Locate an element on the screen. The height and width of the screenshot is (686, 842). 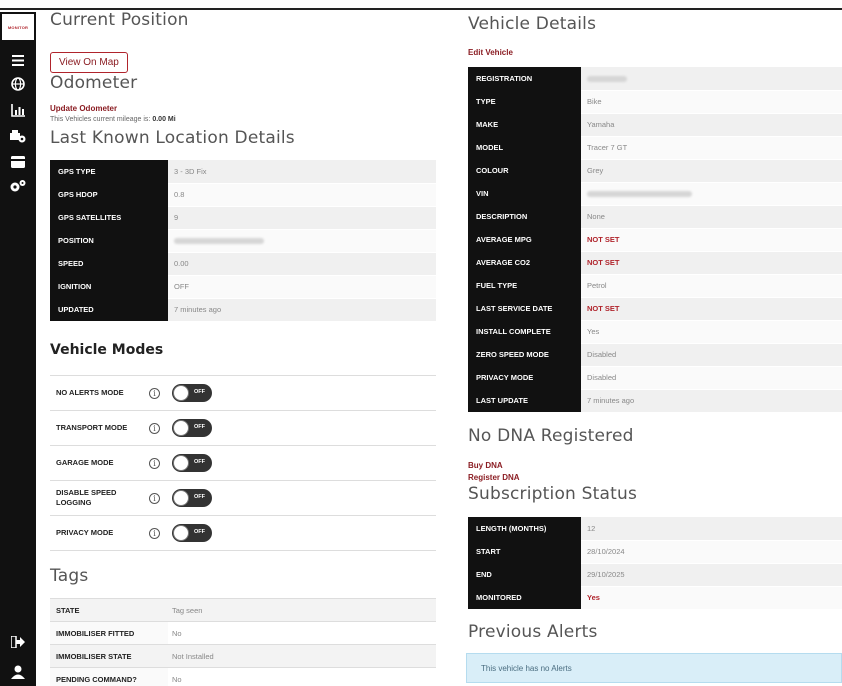
vin-value-redacted is located at coordinates (711, 194).